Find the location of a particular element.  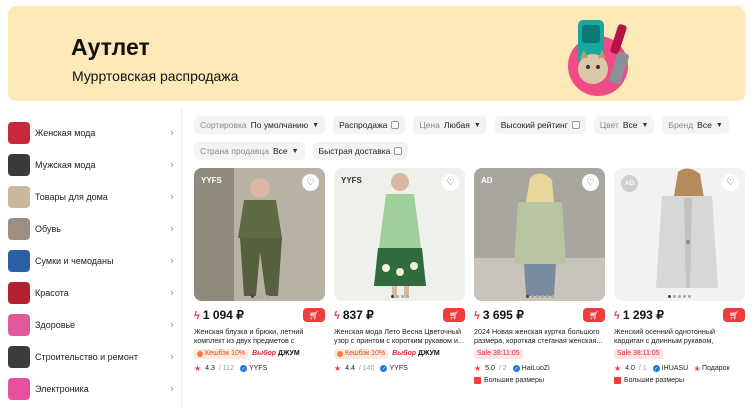

high-rating-checkbox-filter: Высокий рейтинг is located at coordinates (540, 125).